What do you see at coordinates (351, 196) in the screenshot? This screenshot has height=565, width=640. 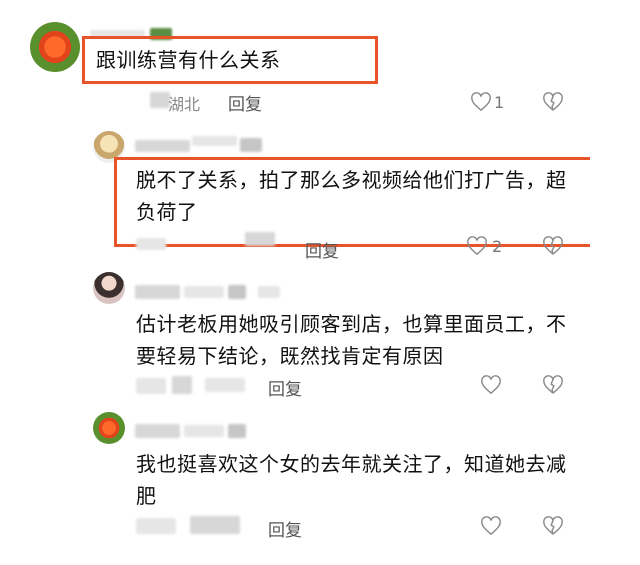 I see `comment-text: 脱不了关系，拍了那么多视频给他们打广告，超负荷了` at bounding box center [351, 196].